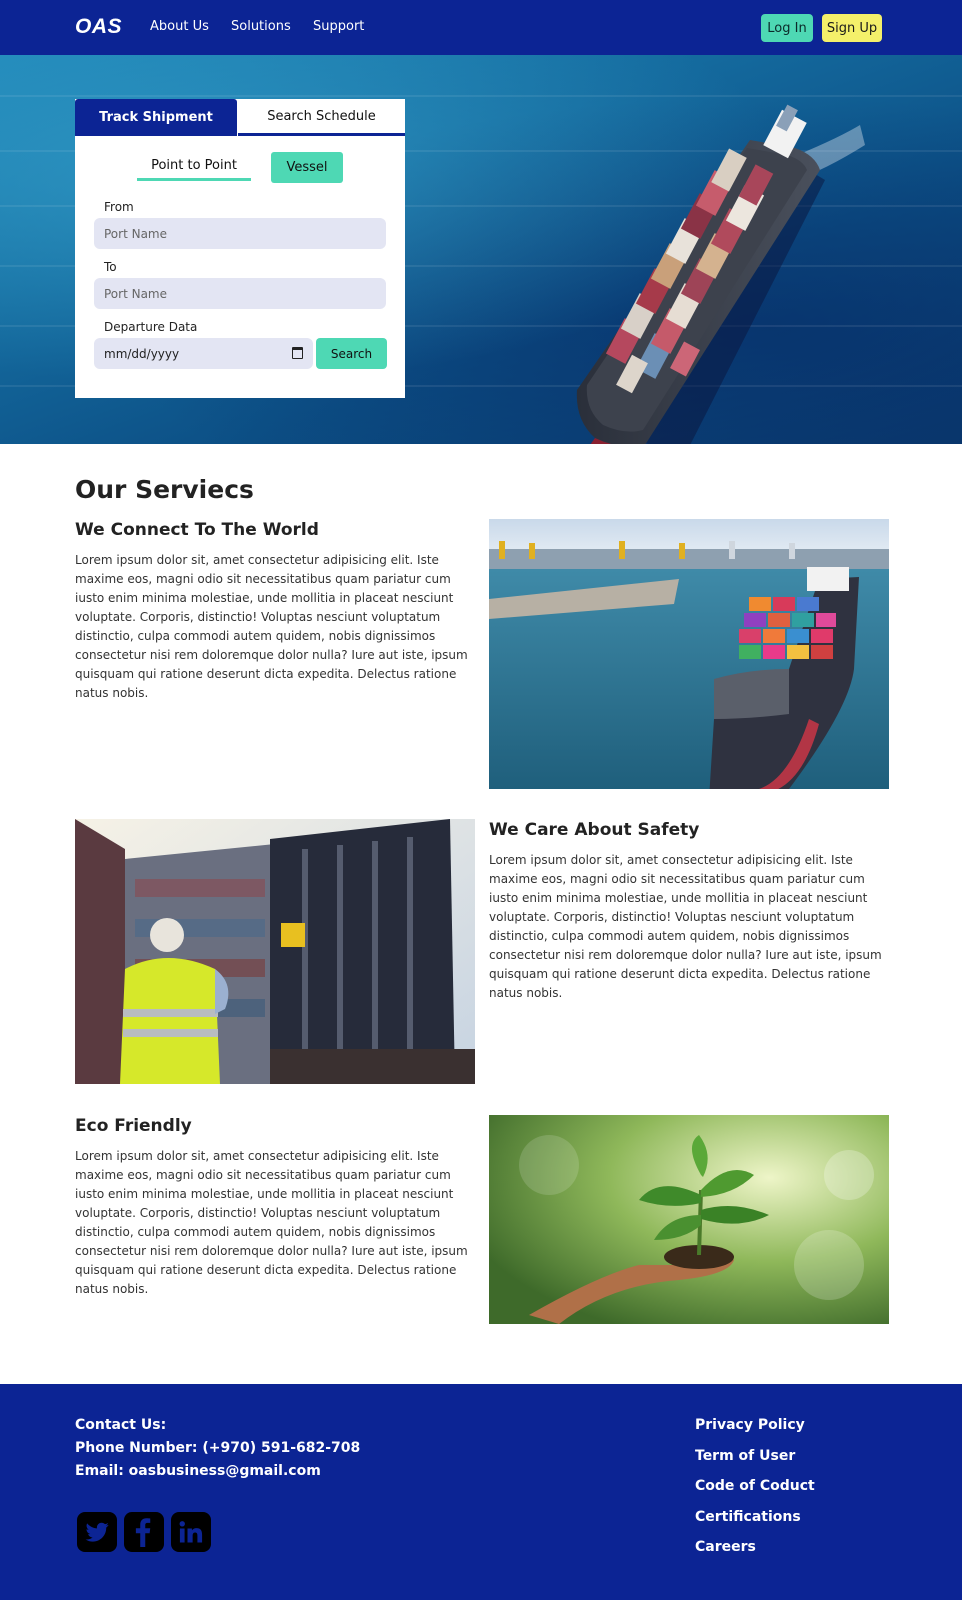 This screenshot has width=962, height=1600. I want to click on footer-link-careers: Careers, so click(725, 1547).